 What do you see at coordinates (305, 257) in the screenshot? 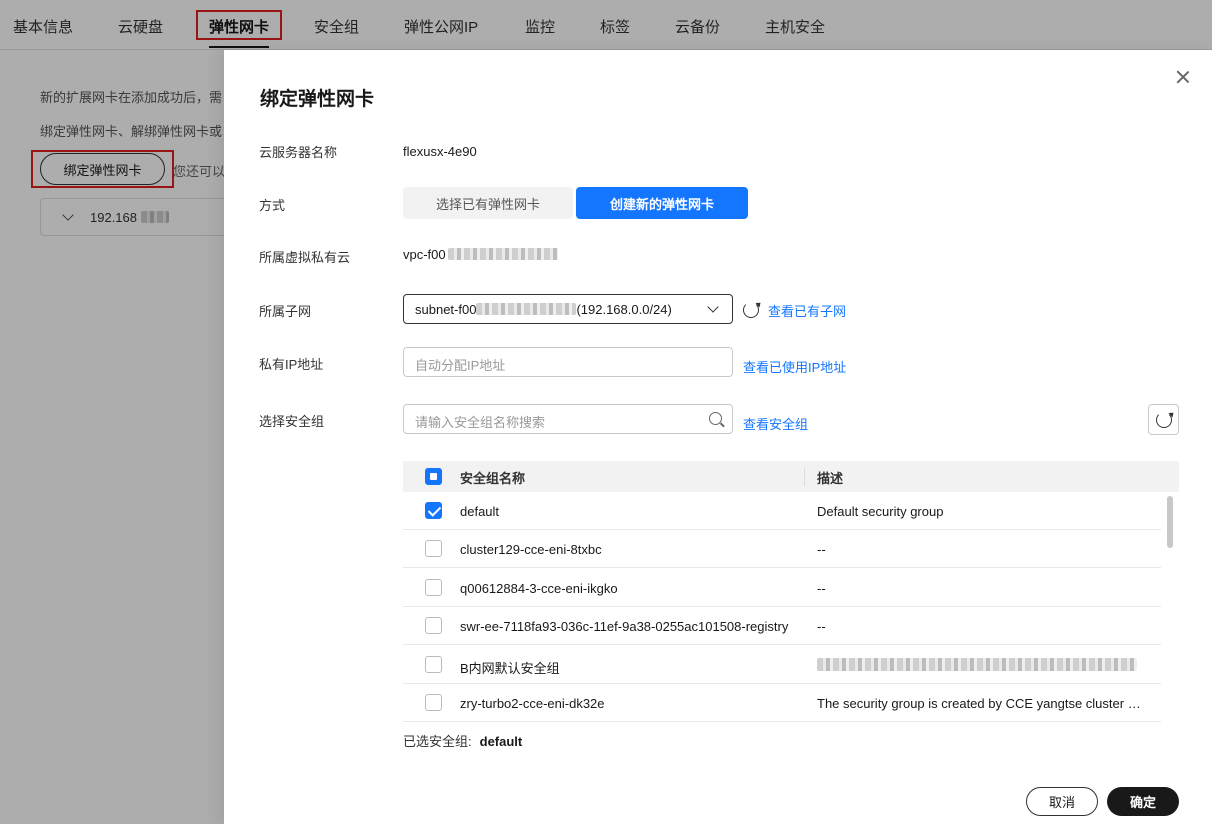
I see `vpc-label: 所属虚拟私有云` at bounding box center [305, 257].